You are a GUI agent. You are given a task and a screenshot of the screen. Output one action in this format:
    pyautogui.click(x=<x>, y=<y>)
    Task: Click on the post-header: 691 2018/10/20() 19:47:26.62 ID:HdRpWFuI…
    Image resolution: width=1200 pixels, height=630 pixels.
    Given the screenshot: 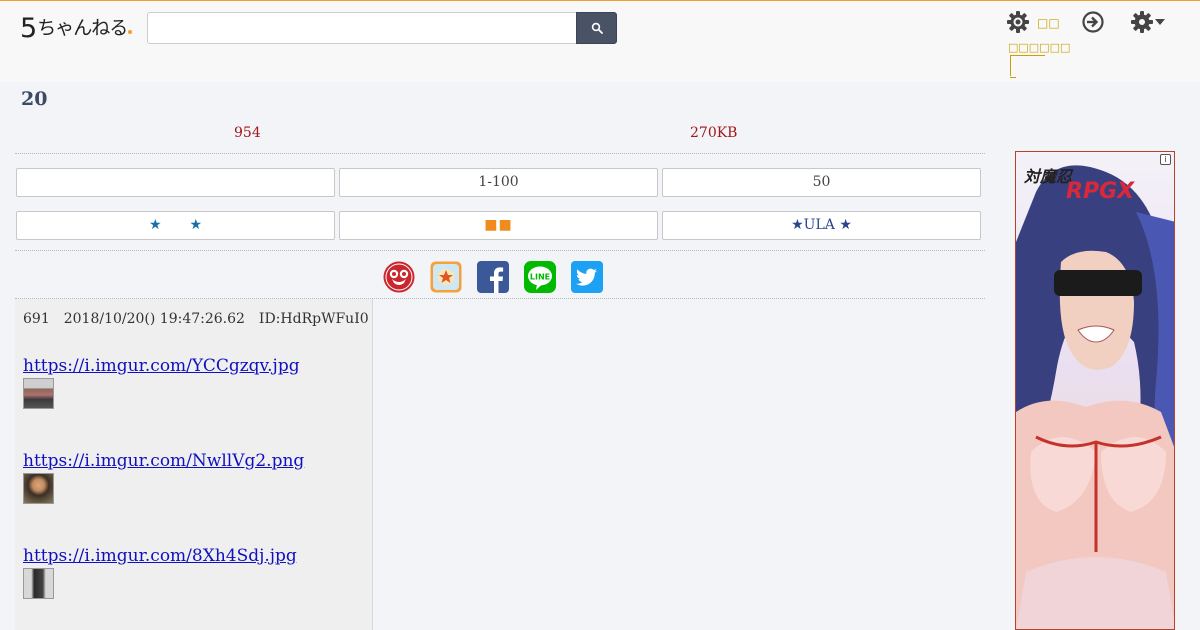 What is the action you would take?
    pyautogui.click(x=196, y=319)
    